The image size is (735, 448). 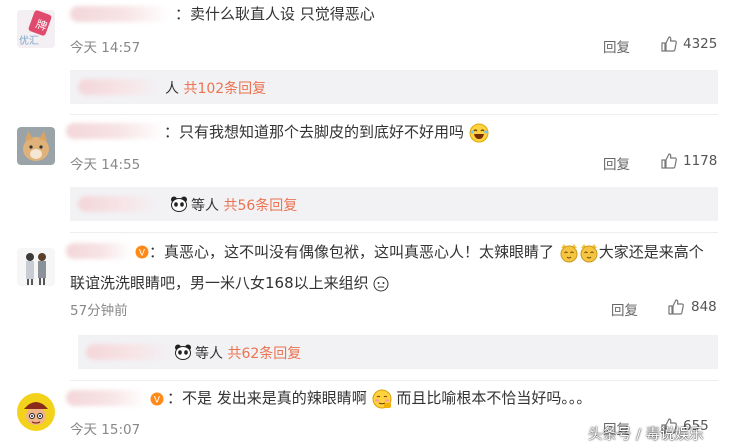 What do you see at coordinates (651, 252) in the screenshot?
I see `comment-text-continued: 大家还是来高个` at bounding box center [651, 252].